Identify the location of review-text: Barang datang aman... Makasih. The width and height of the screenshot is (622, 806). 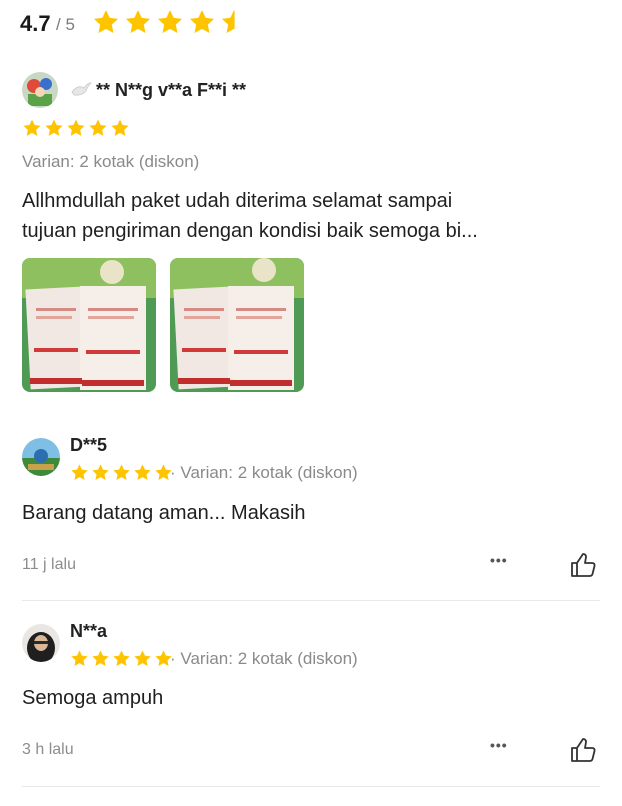
(164, 513).